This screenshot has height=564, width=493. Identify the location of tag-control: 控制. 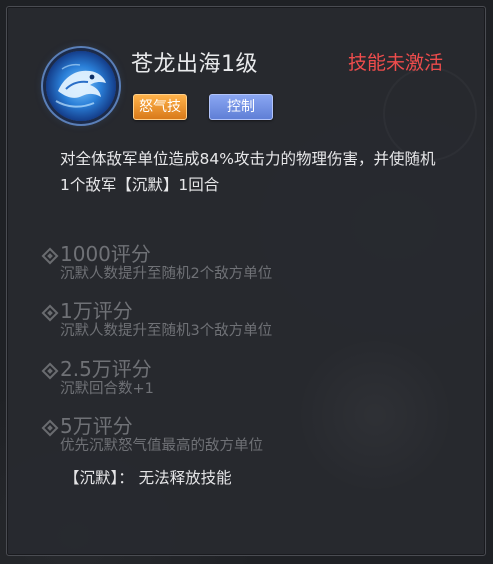
(241, 107).